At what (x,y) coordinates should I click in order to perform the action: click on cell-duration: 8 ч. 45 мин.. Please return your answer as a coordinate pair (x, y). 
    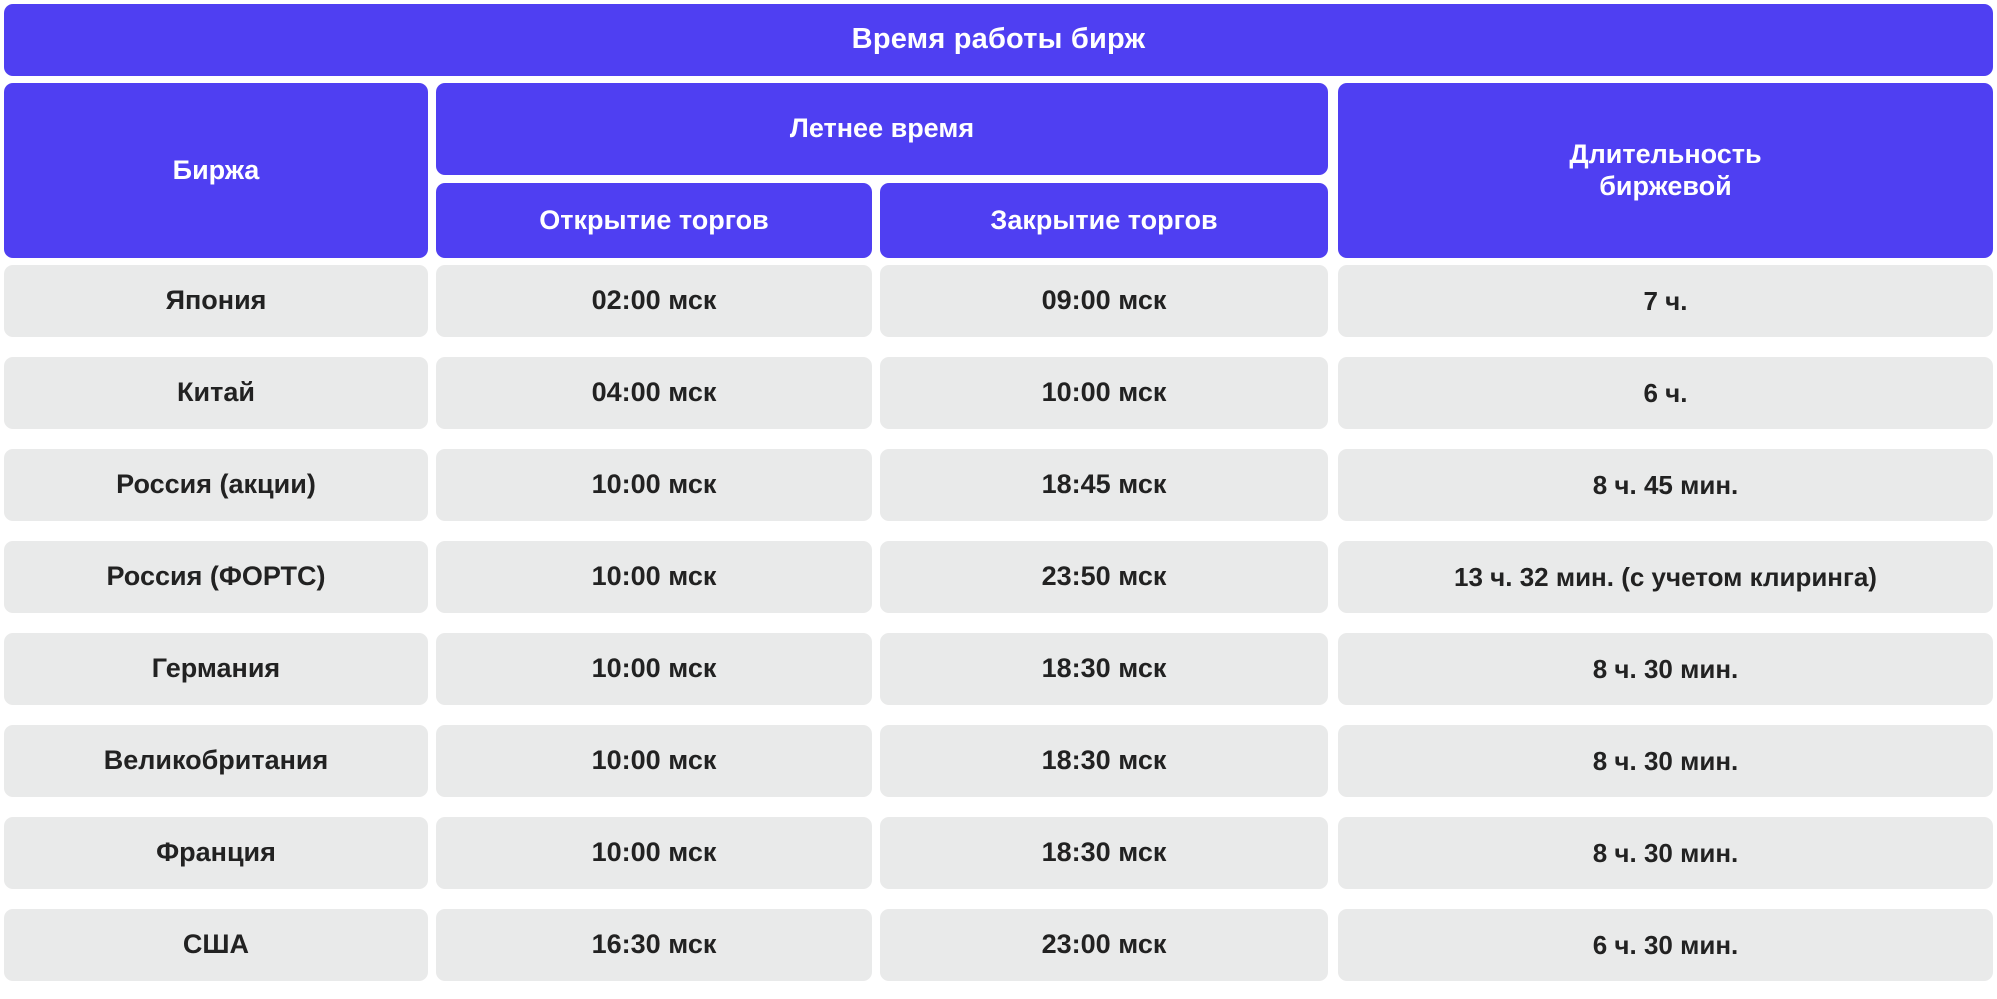
    Looking at the image, I should click on (1665, 485).